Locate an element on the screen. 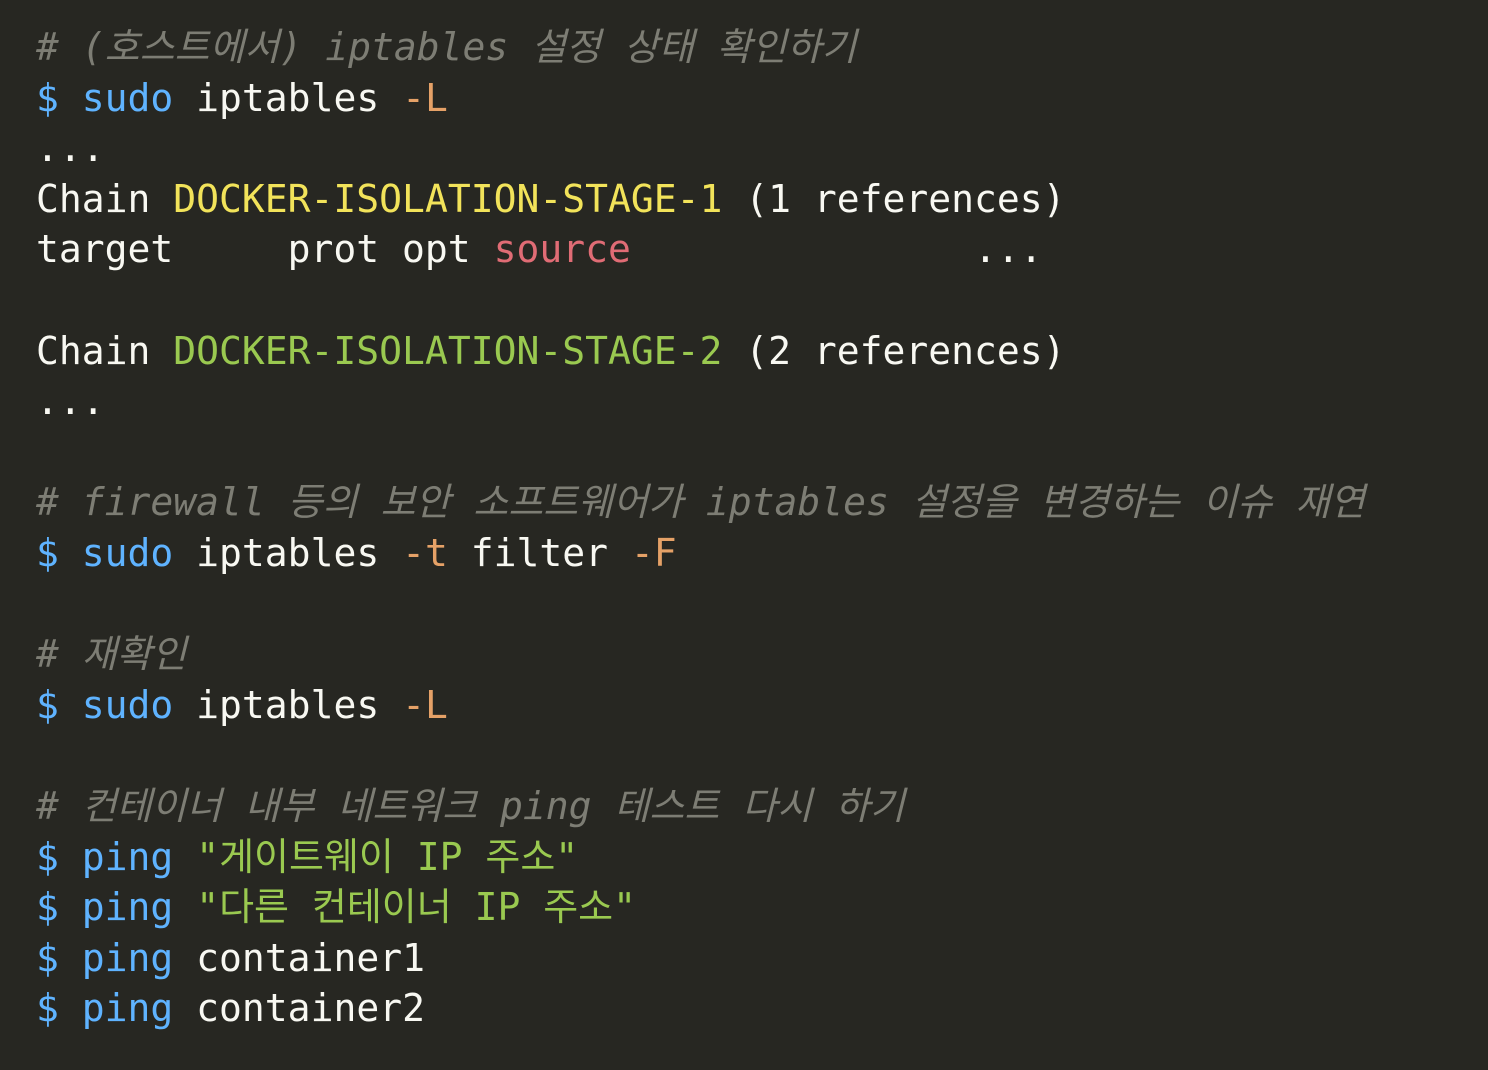 The height and width of the screenshot is (1070, 1488). code-line: $ sudo iptables -t filter -F is located at coordinates (756, 553).